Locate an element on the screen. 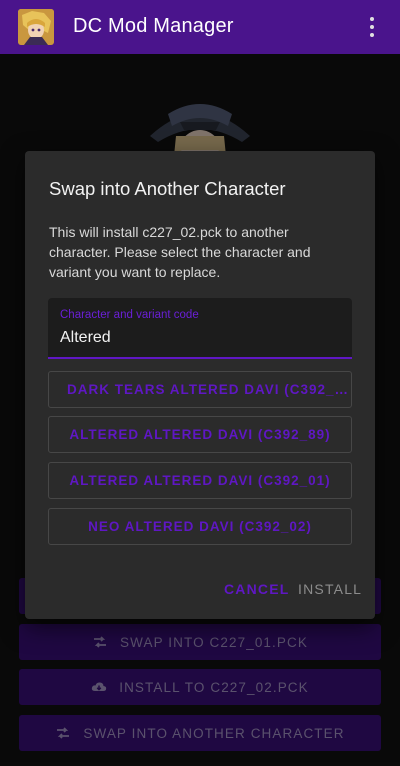  app-bar: DC Mod Manager is located at coordinates (200, 27).